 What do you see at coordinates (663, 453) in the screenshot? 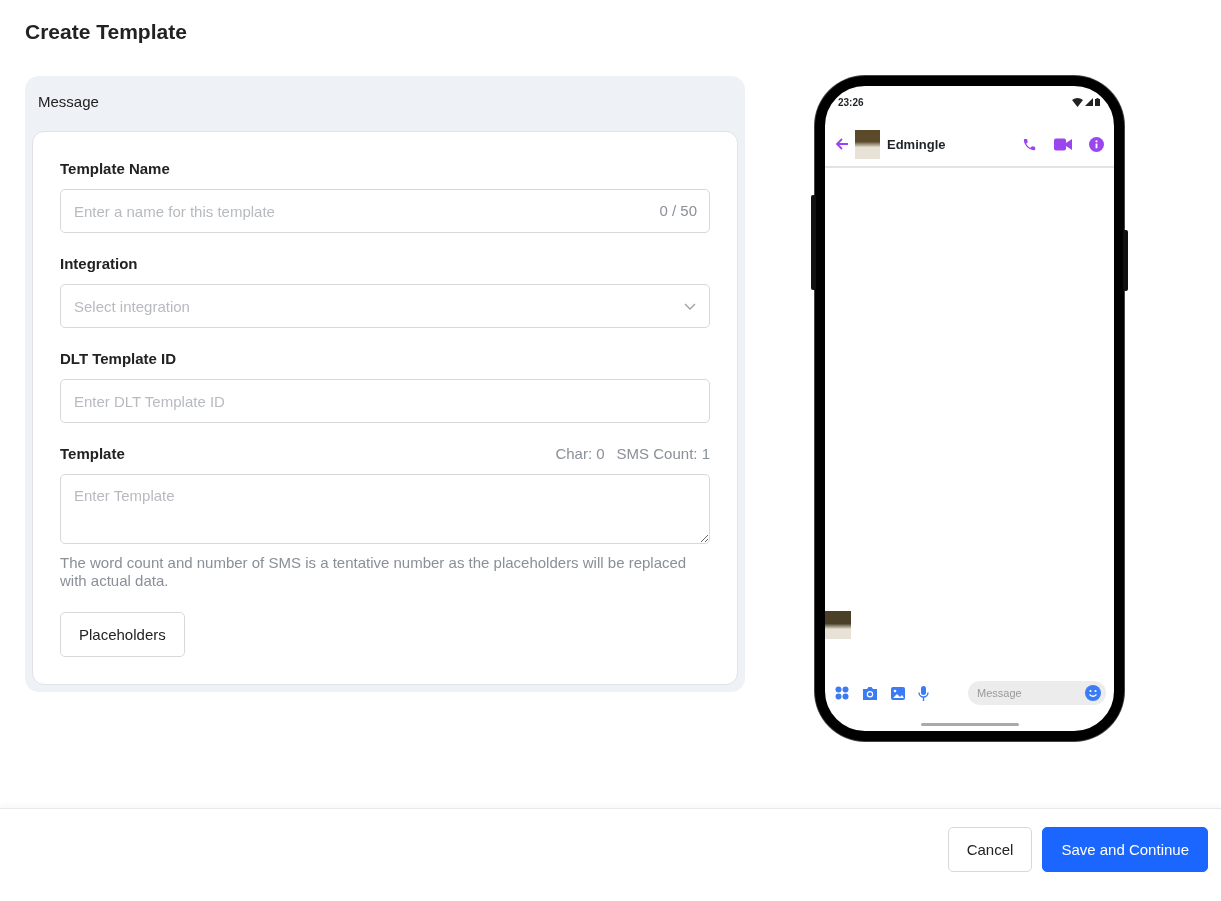
I see `counter-text: SMS Count: 1` at bounding box center [663, 453].